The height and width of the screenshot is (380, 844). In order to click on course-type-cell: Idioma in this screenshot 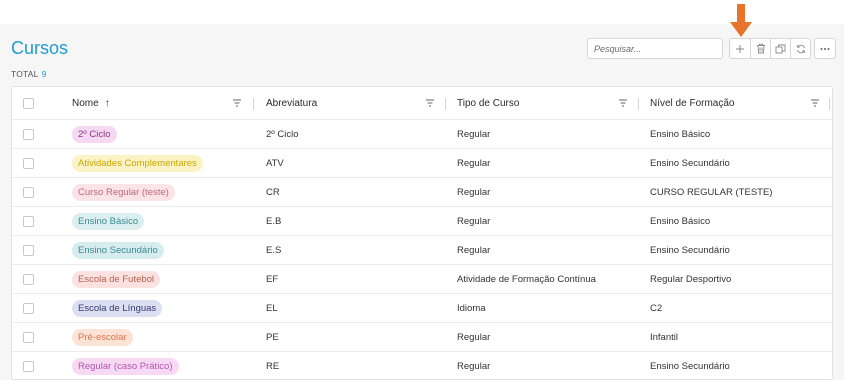, I will do `click(471, 308)`.